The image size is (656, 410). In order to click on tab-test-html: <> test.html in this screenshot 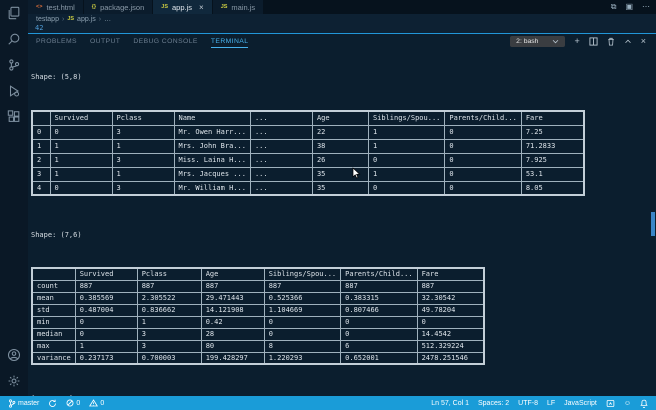, I will do `click(56, 7)`.